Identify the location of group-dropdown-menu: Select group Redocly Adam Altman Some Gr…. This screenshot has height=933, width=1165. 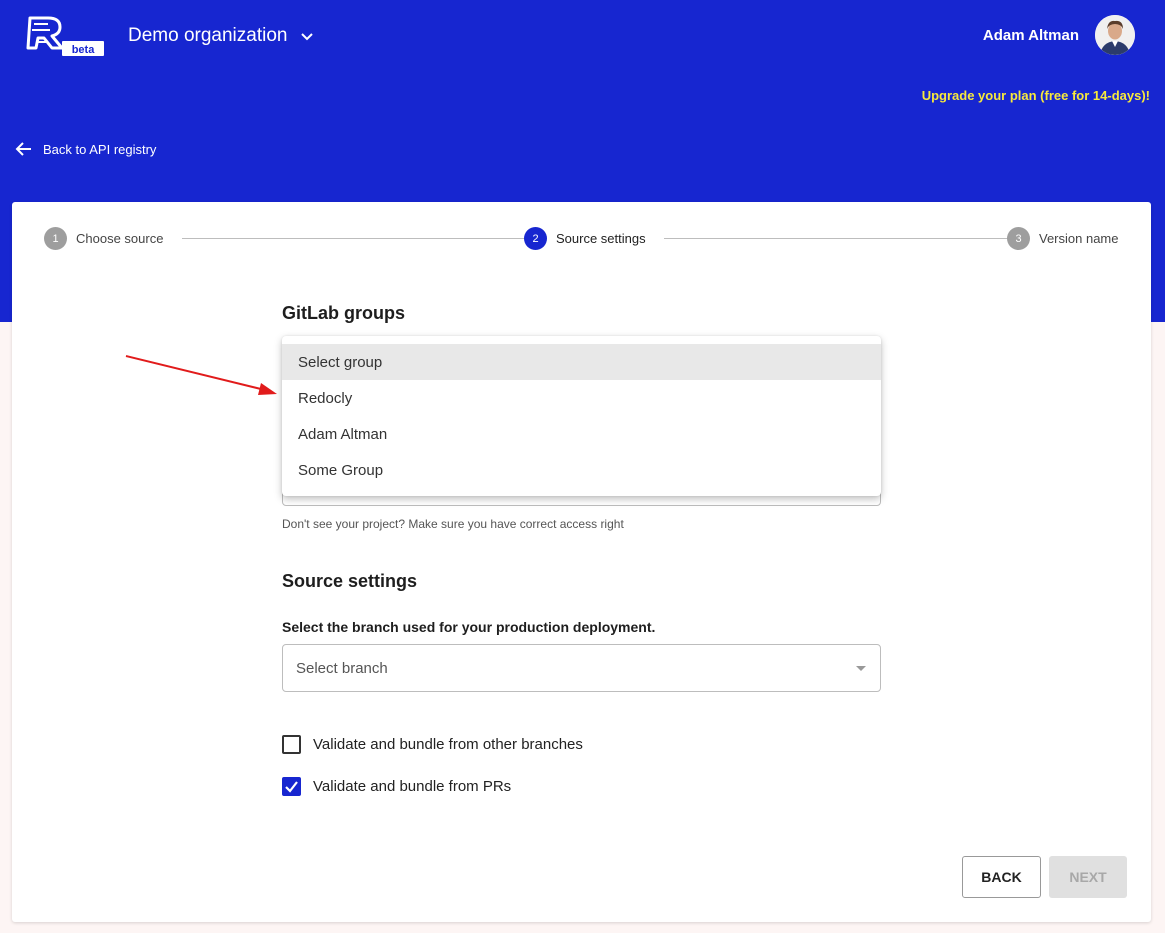
(581, 416).